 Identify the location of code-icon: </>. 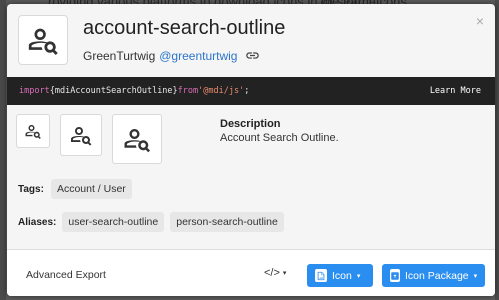
(272, 273).